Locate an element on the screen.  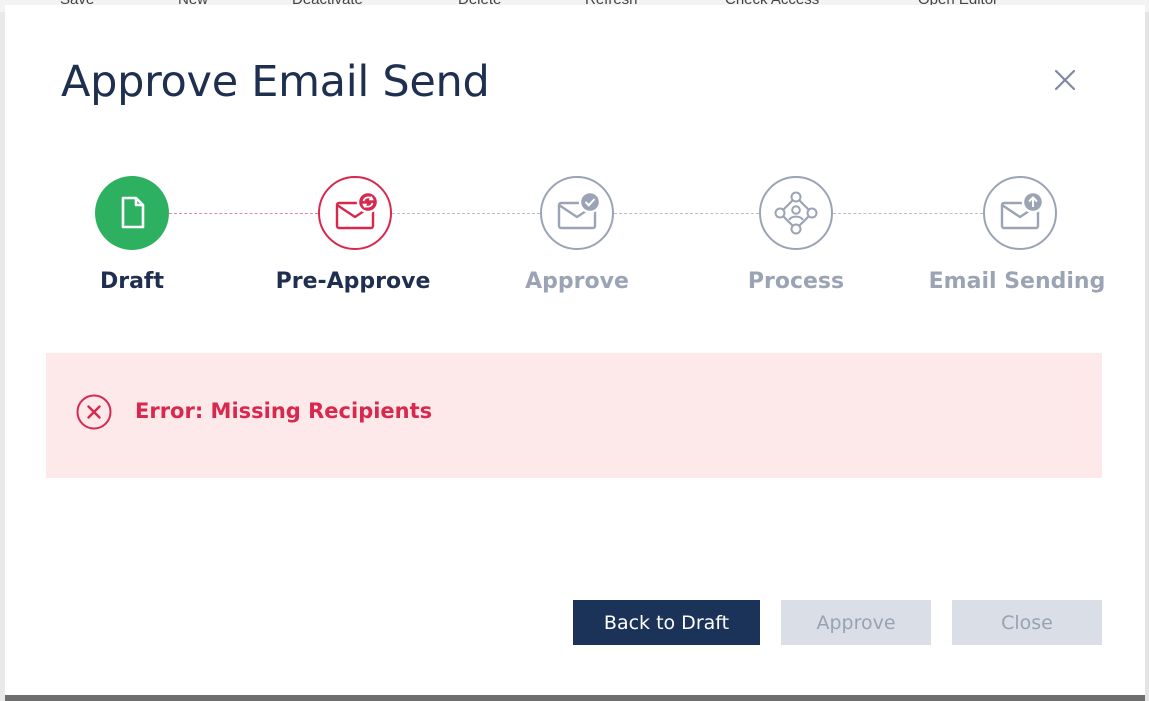
document-icon is located at coordinates (133, 212).